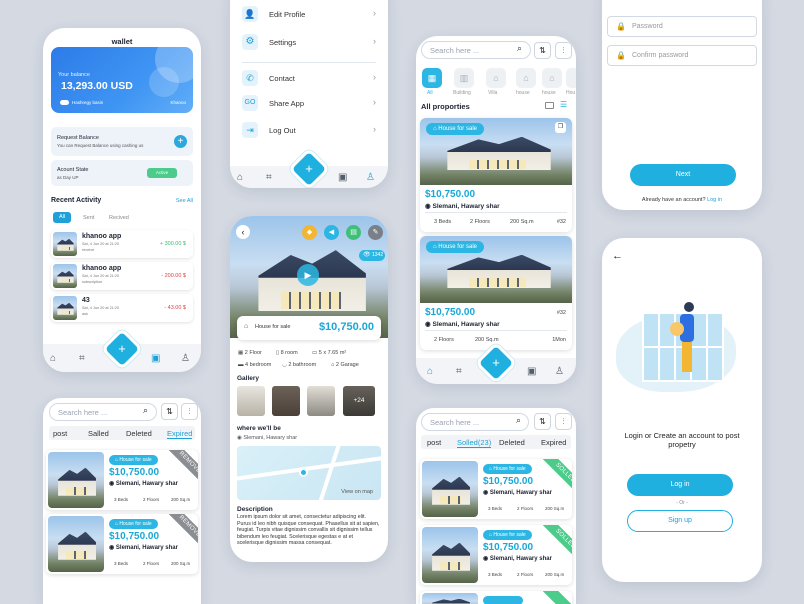  I want to click on login-button: Log in, so click(680, 485).